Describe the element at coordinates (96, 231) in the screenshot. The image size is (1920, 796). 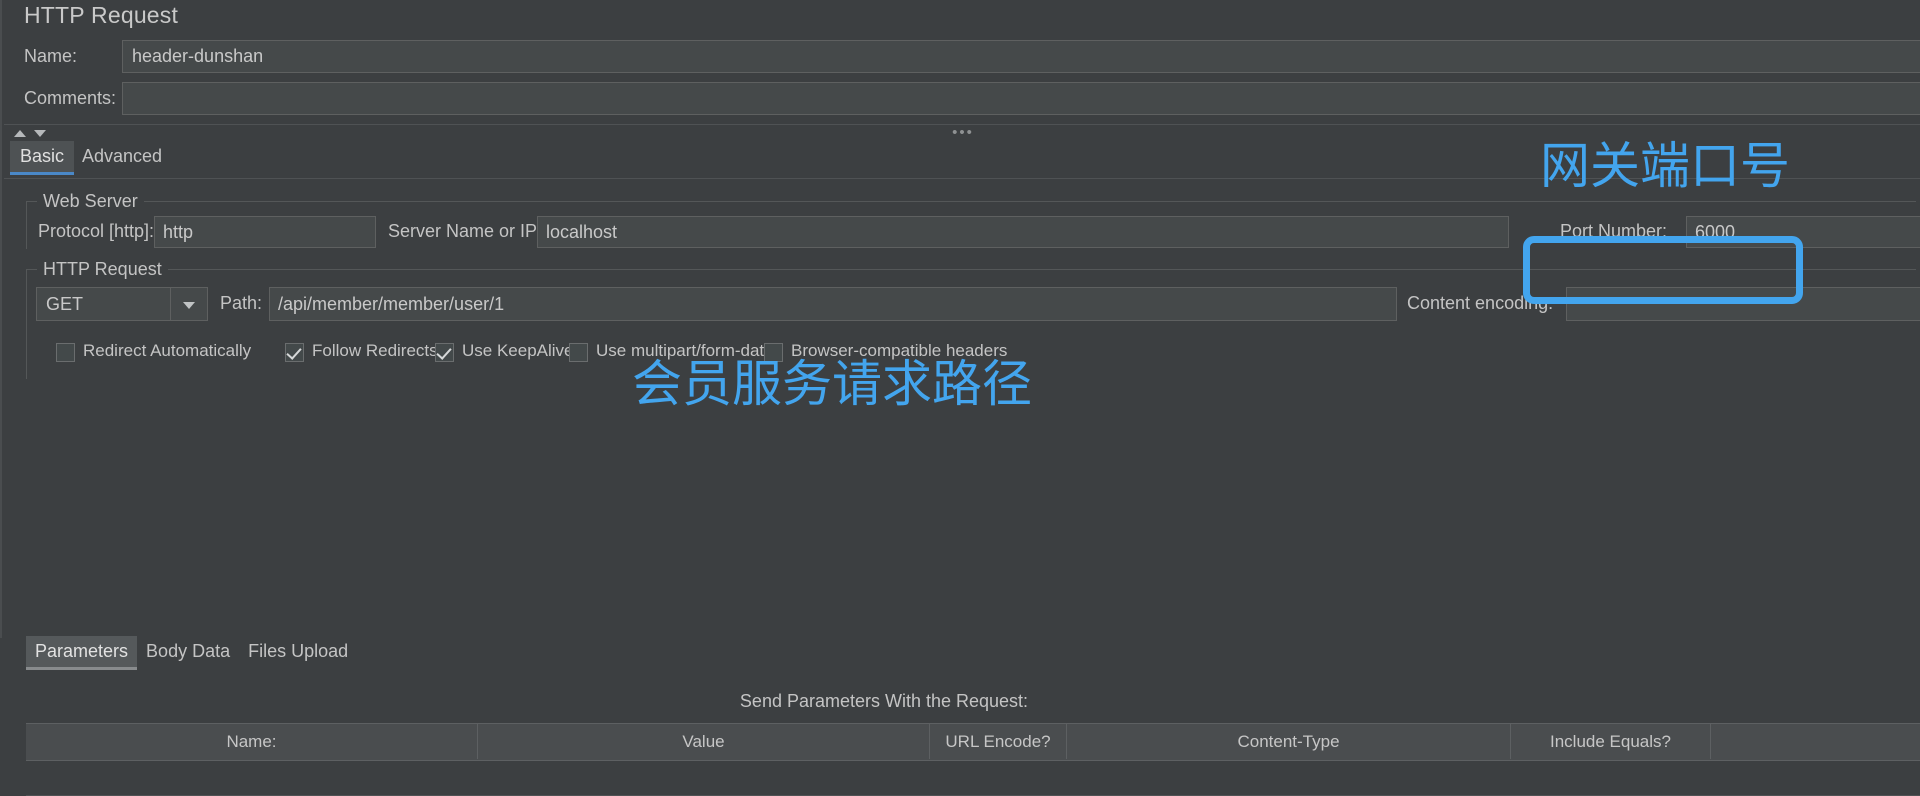
I see `protocol-label: Protocol [http]:` at that location.